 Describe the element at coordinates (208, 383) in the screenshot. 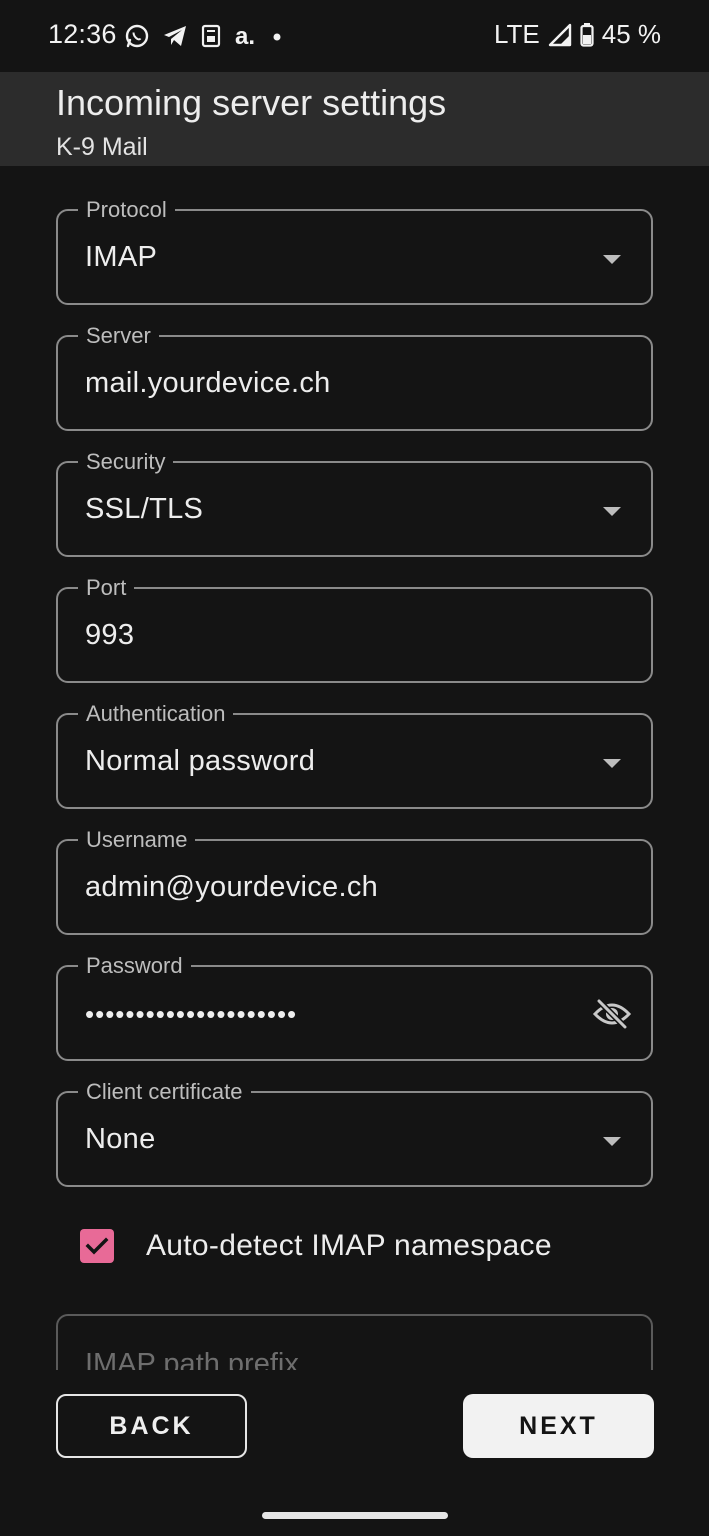

I see `server-value: mail.yourdevice.ch` at that location.